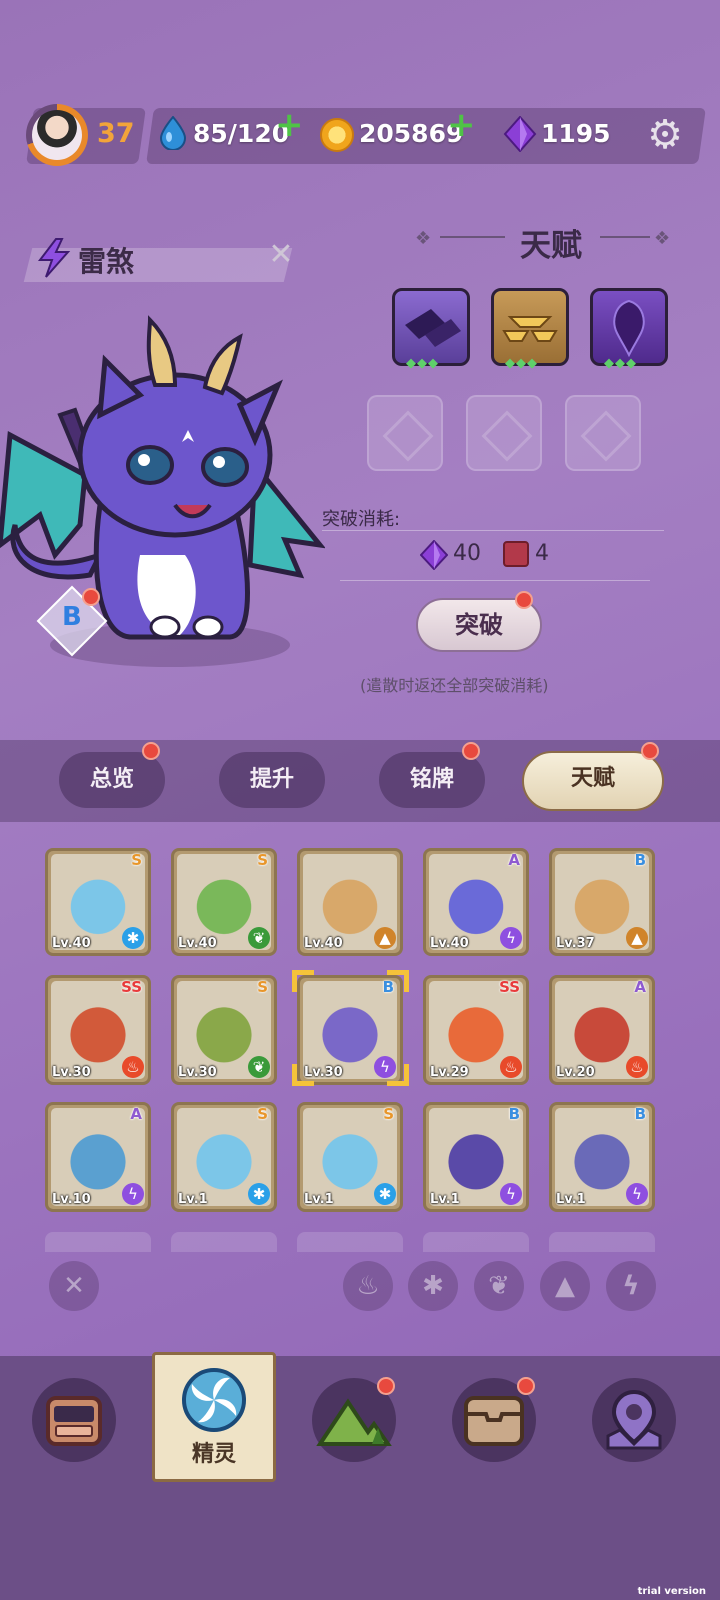 The height and width of the screenshot is (1600, 720). Describe the element at coordinates (565, 1286) in the screenshot. I see `rock-filter-icon: ▲` at that location.